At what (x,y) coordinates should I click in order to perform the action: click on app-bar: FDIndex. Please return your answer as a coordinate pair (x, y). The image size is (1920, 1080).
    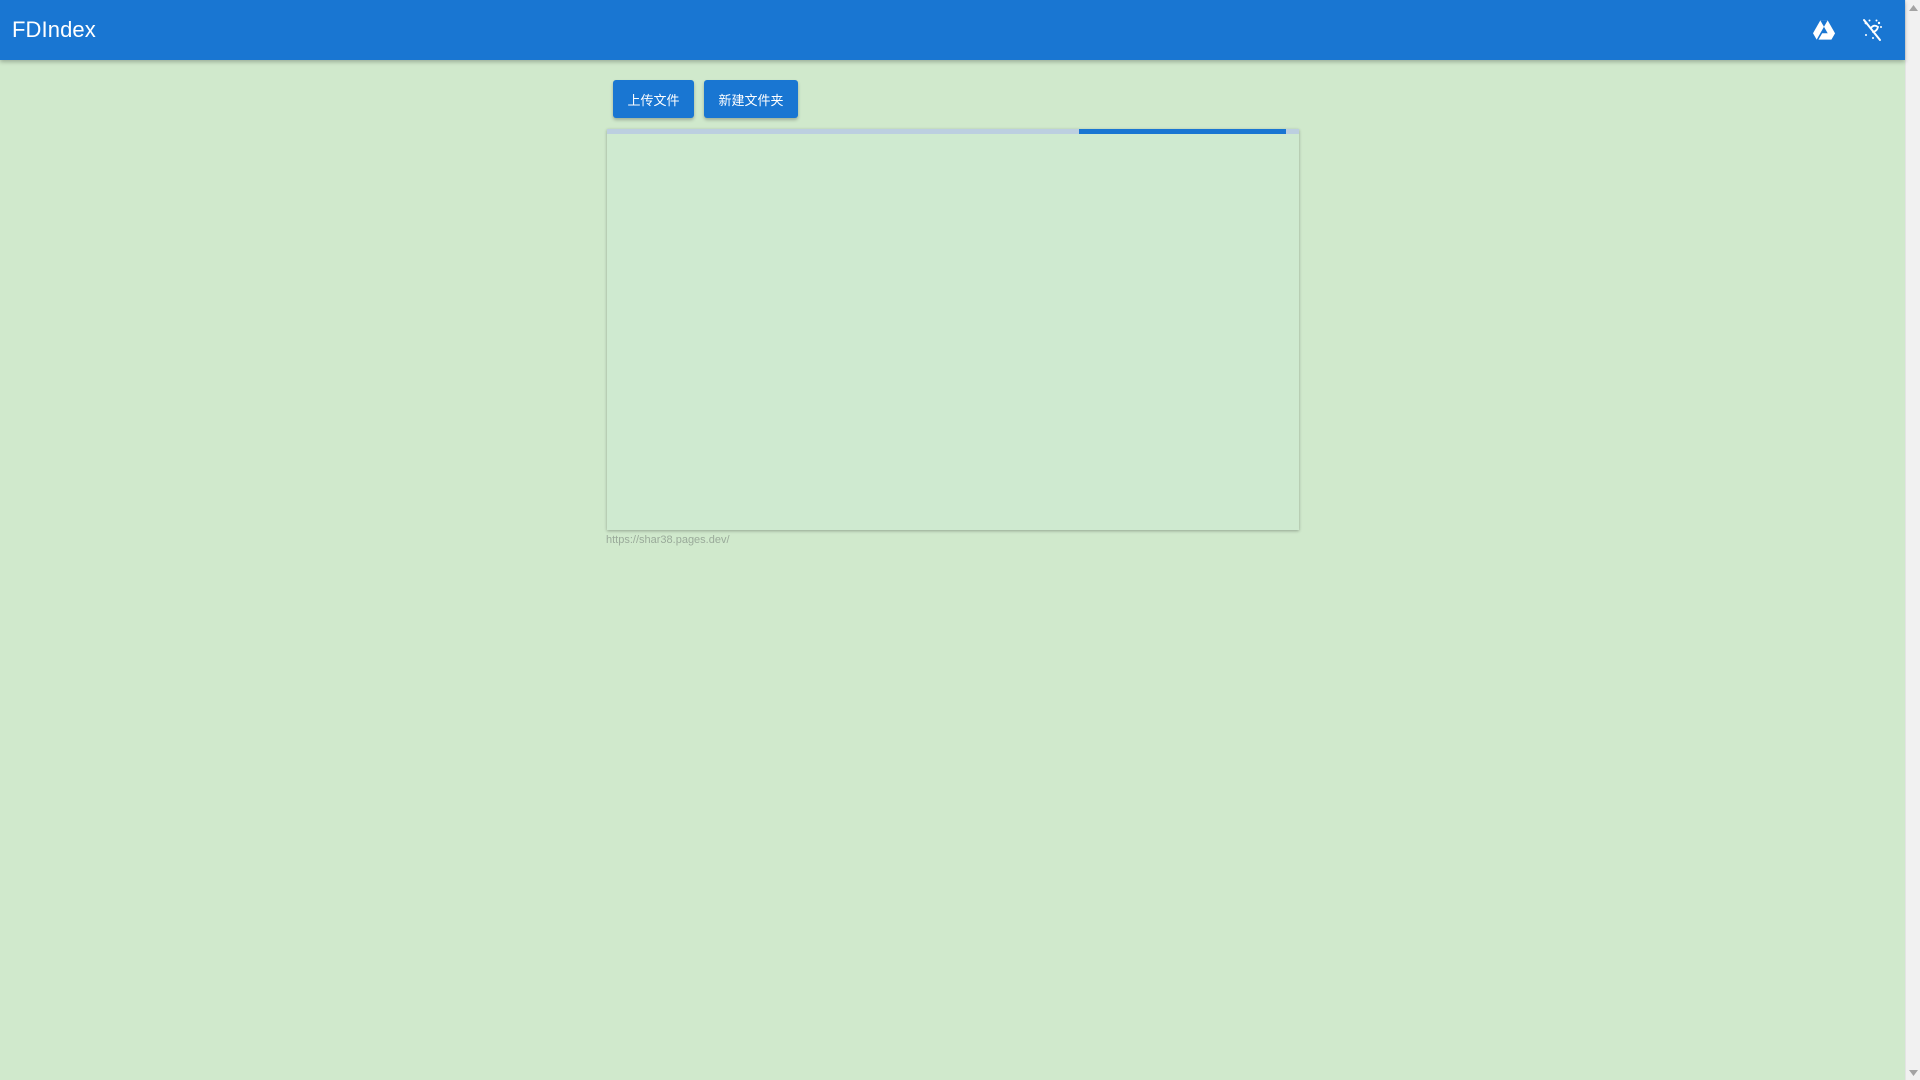
    Looking at the image, I should click on (952, 30).